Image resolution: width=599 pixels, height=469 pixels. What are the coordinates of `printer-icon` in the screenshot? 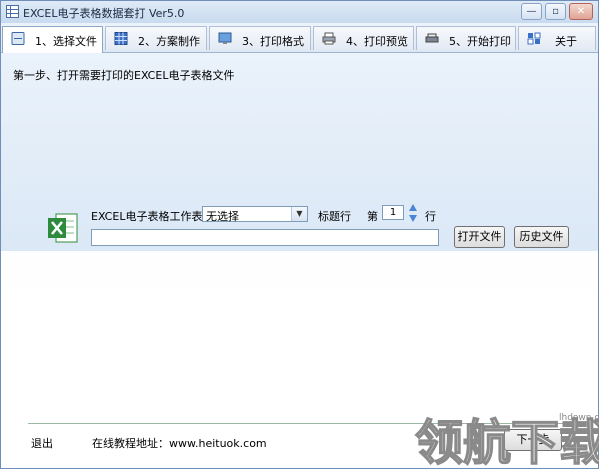 It's located at (432, 38).